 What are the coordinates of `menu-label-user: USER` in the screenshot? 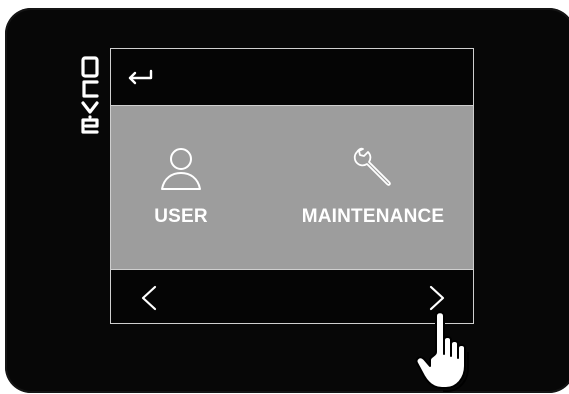 It's located at (181, 216).